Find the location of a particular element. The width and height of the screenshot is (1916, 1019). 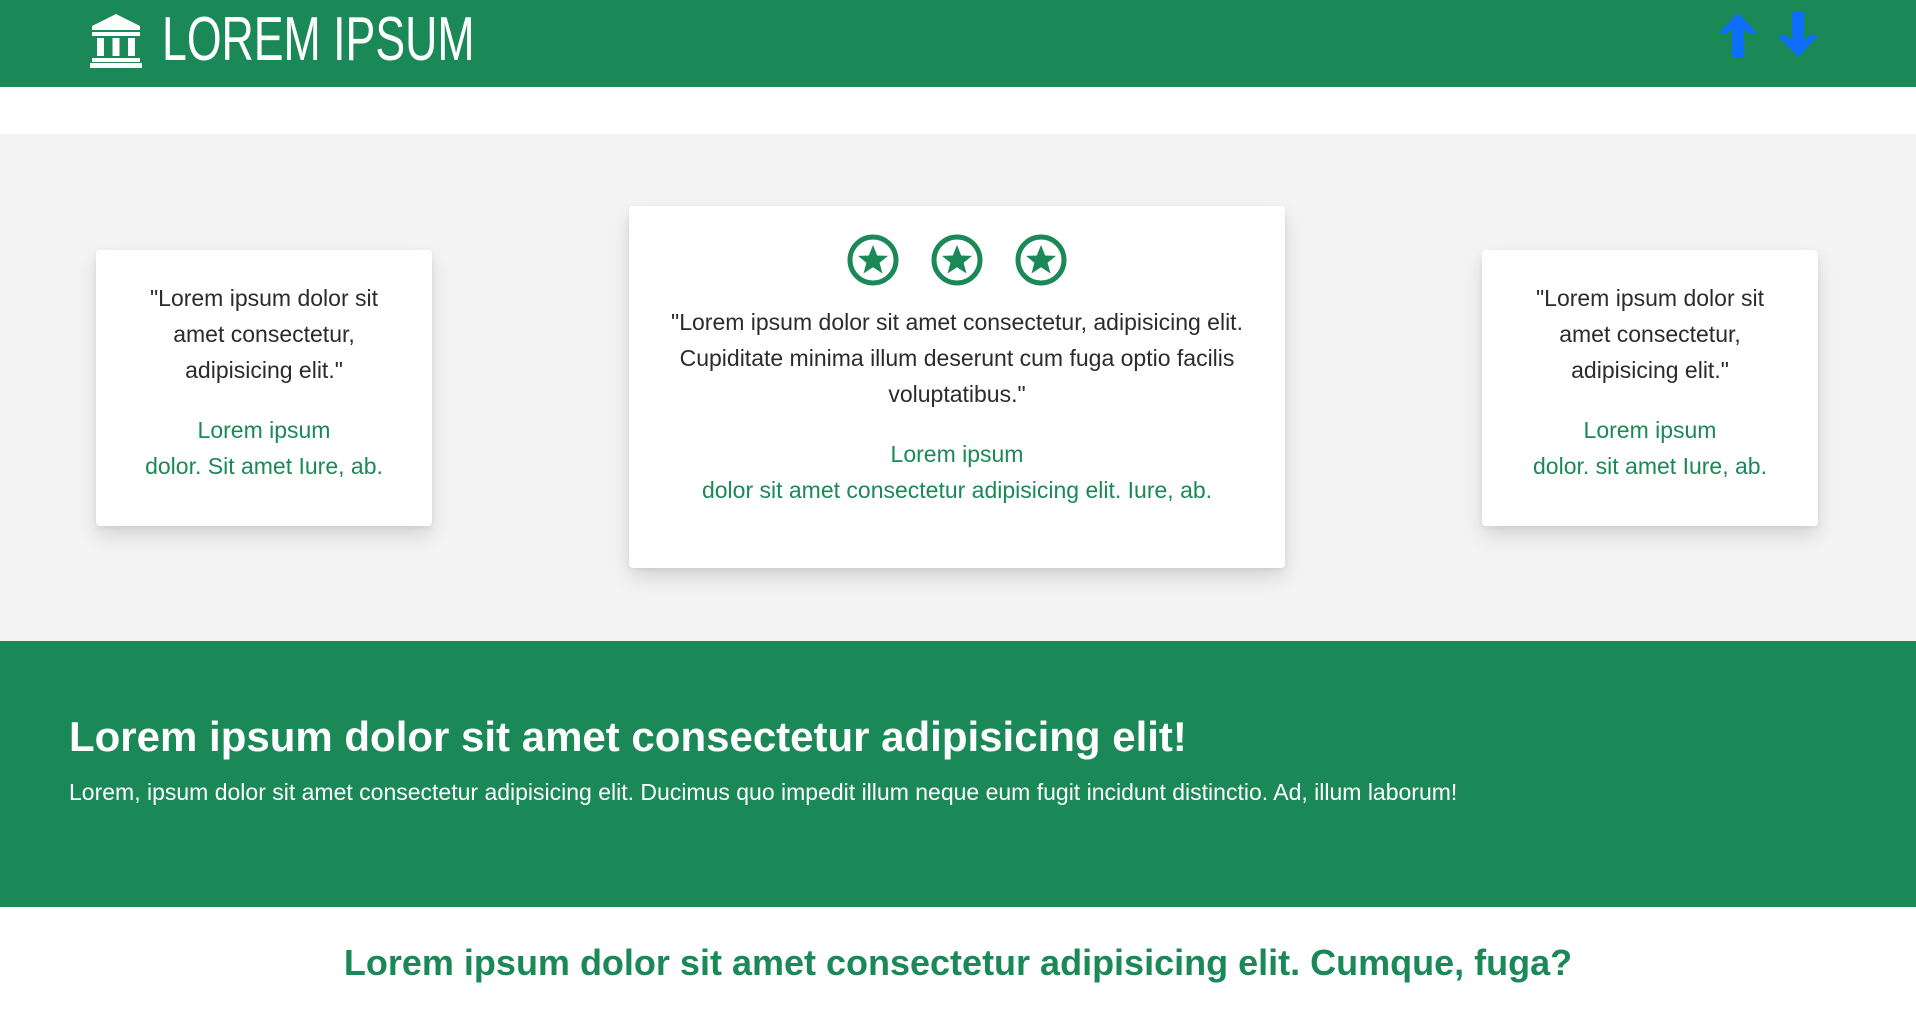

scroll-up-button is located at coordinates (1738, 35).